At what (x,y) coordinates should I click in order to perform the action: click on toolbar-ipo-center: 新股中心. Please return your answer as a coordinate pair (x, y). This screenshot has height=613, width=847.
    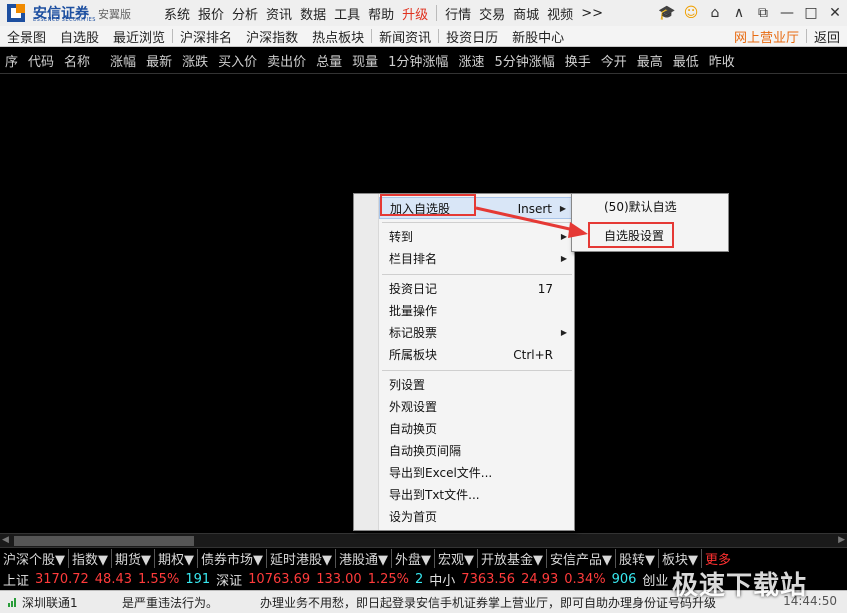
    Looking at the image, I should click on (538, 36).